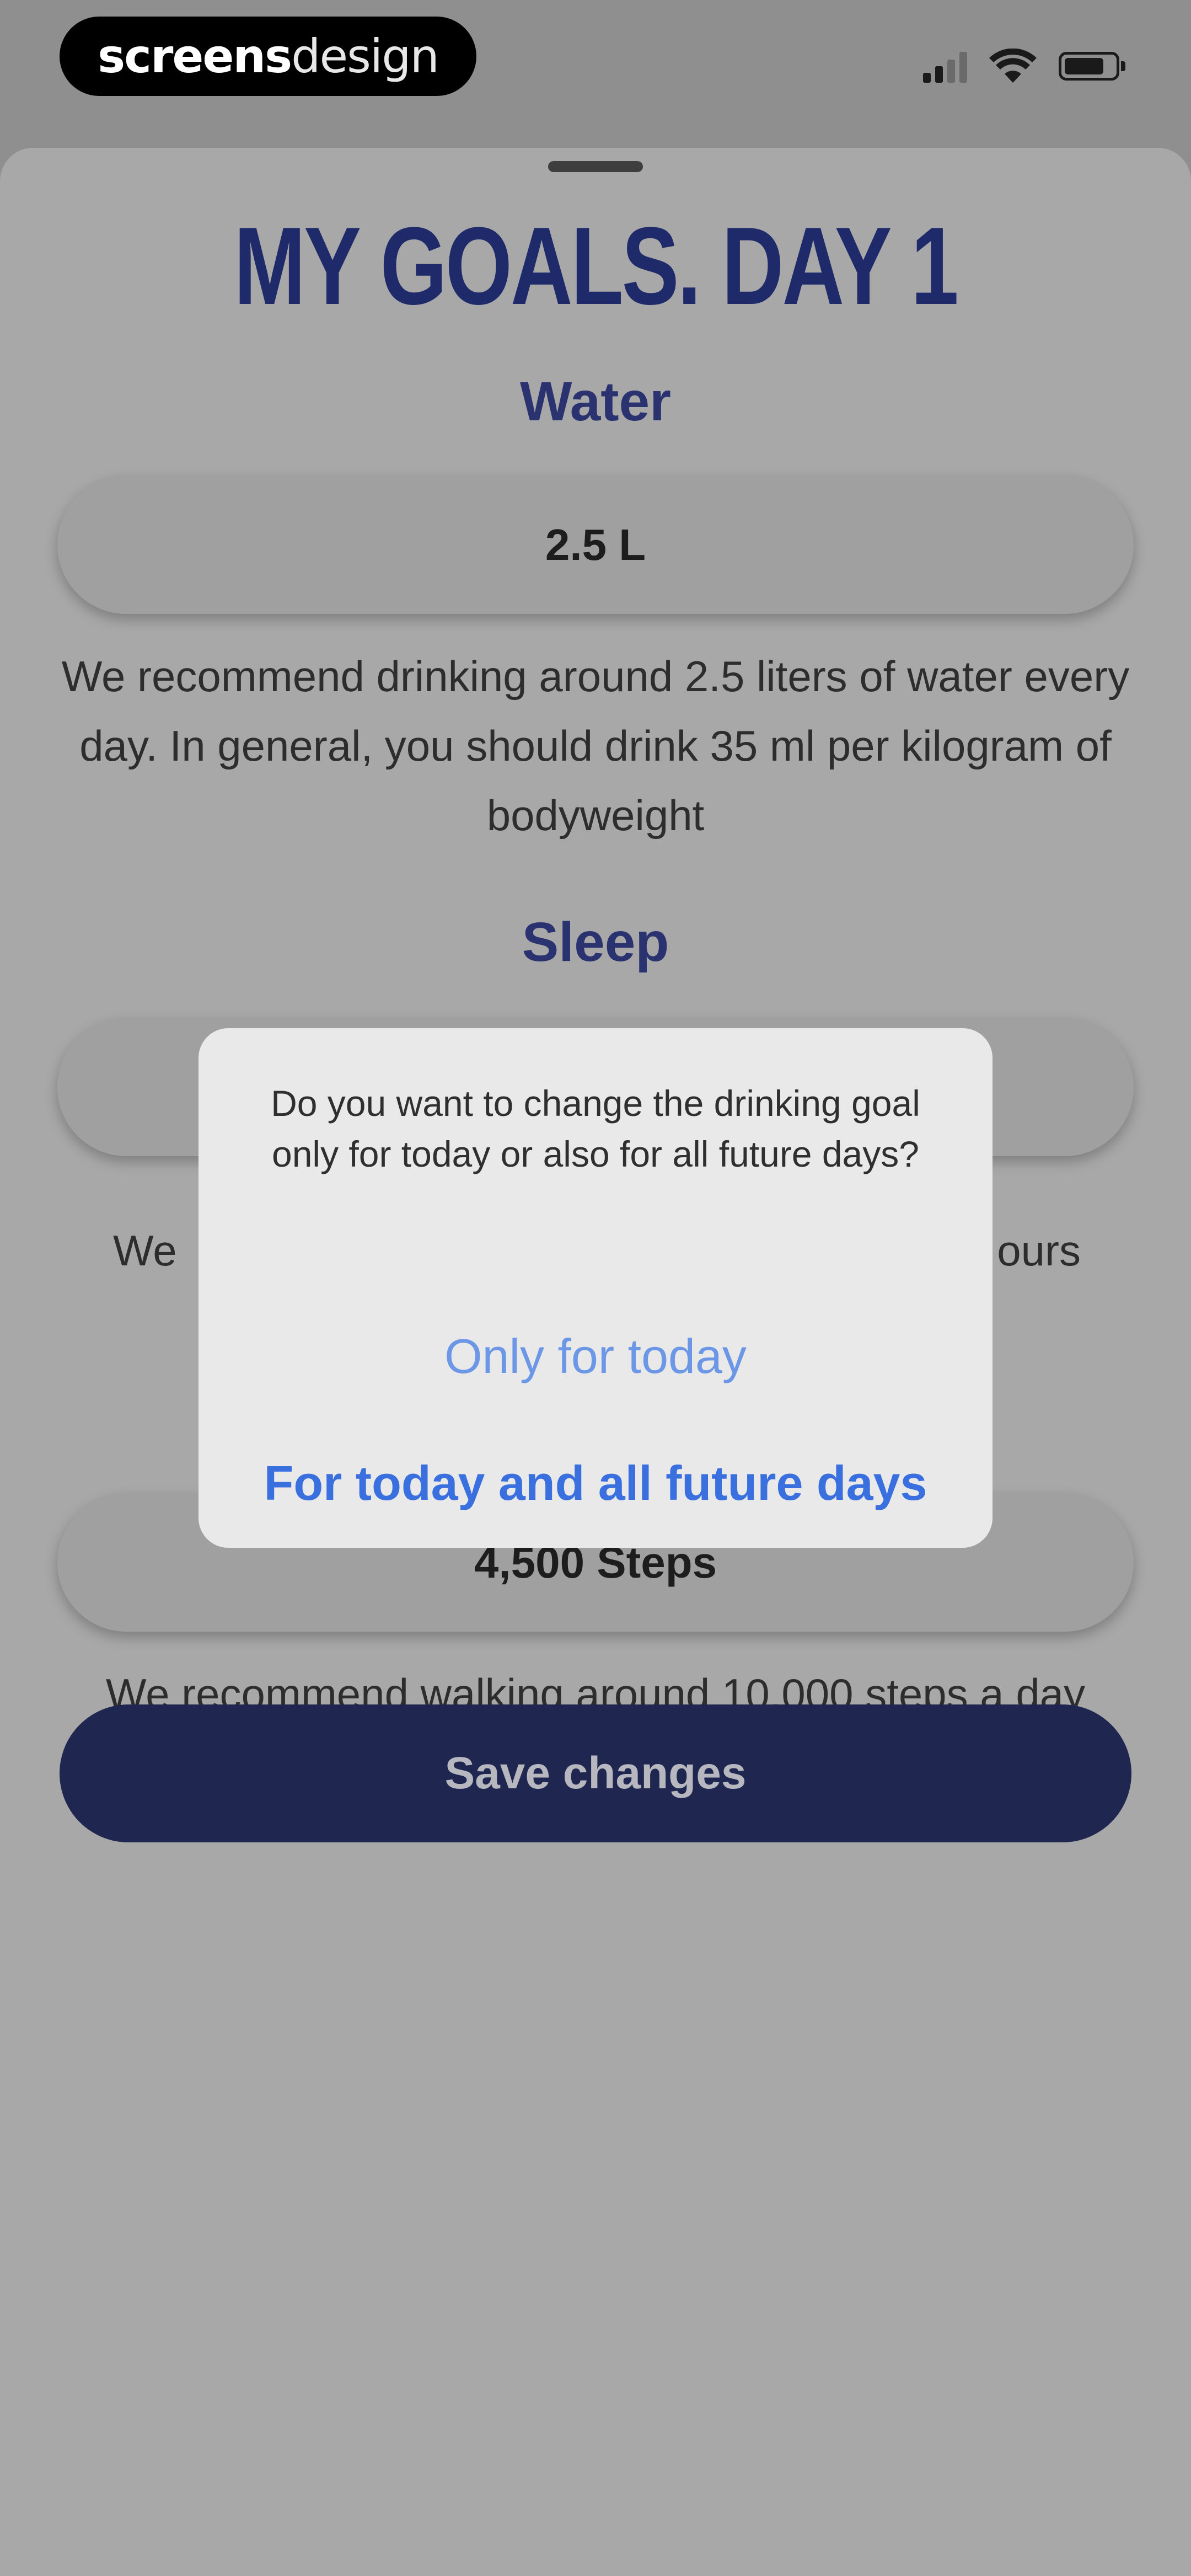  I want to click on battery-icon, so click(1092, 66).